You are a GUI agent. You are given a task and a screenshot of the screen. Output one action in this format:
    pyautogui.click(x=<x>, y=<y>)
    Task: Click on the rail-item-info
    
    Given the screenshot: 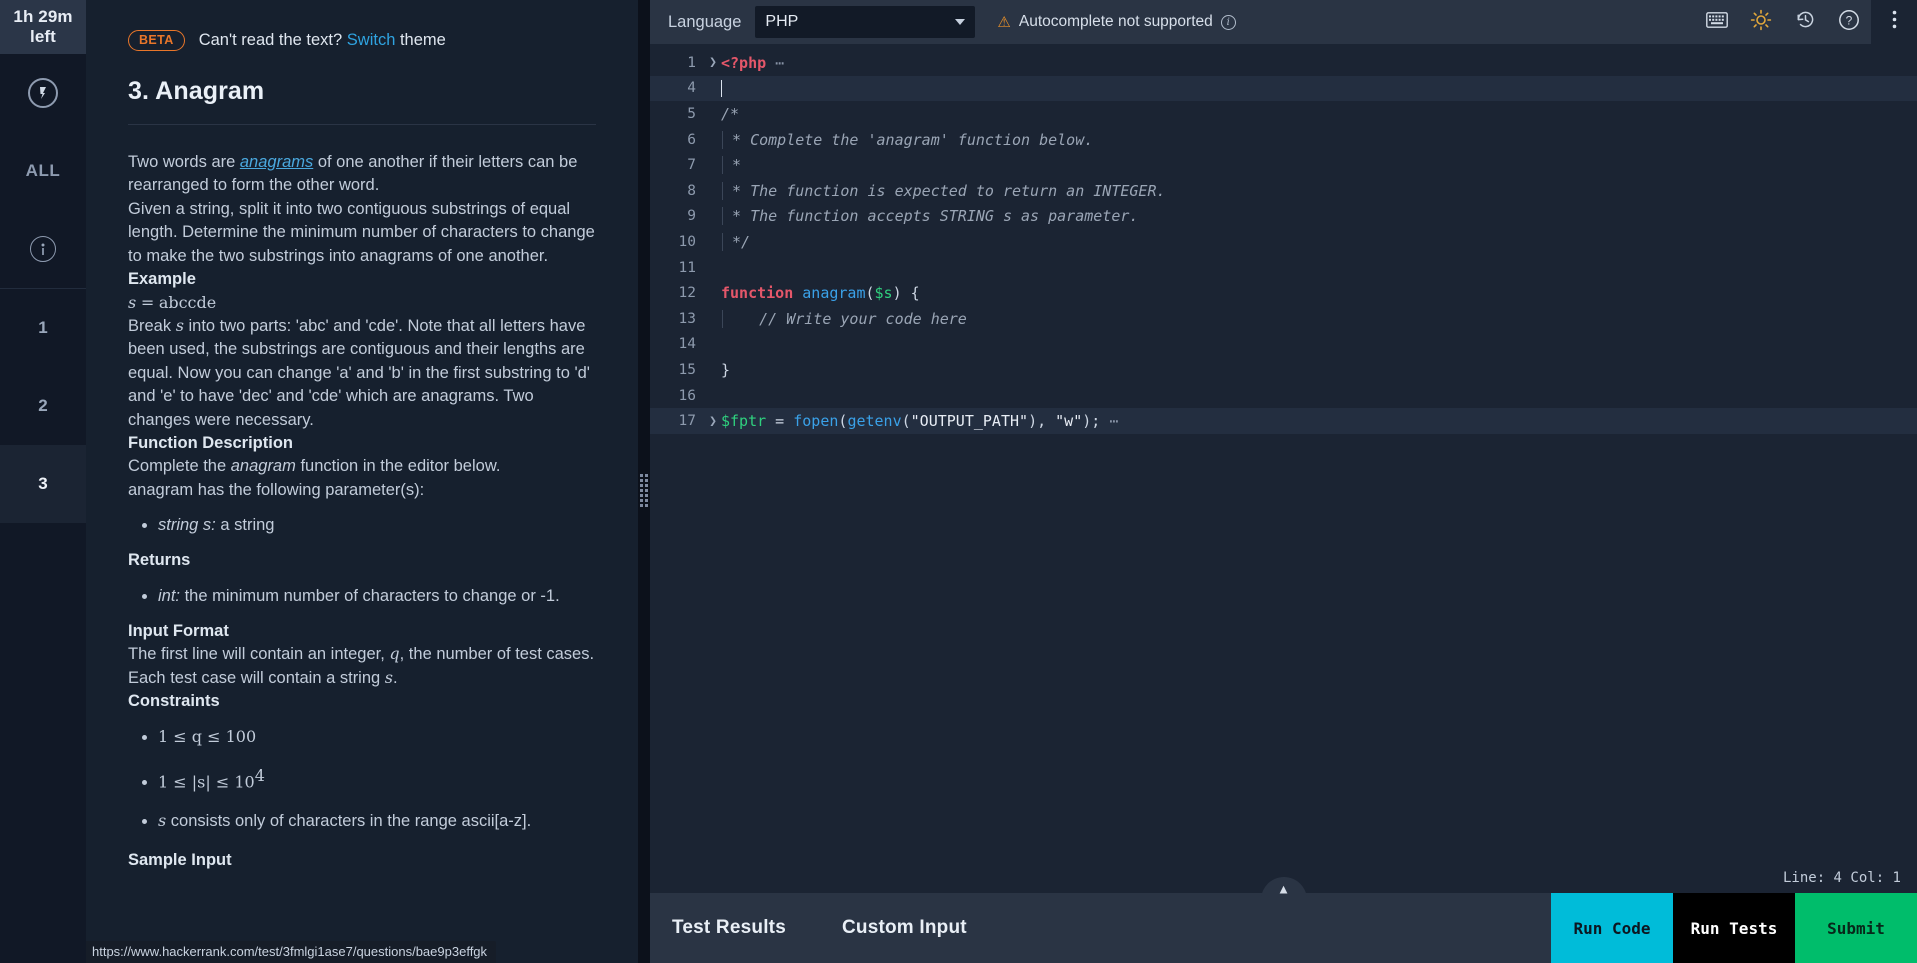 What is the action you would take?
    pyautogui.click(x=43, y=249)
    